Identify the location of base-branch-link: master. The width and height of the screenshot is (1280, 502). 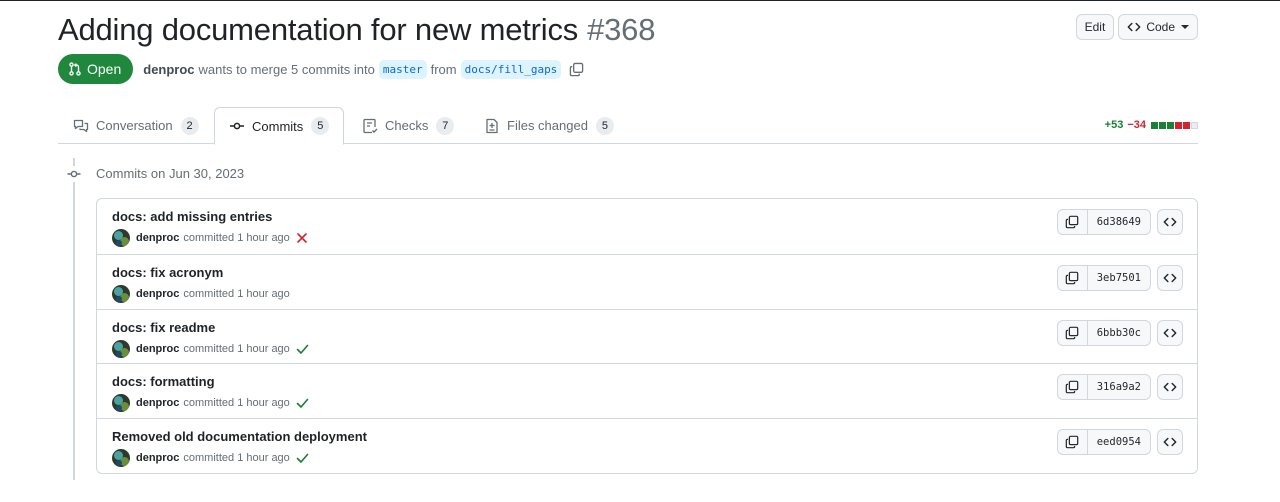
(402, 69).